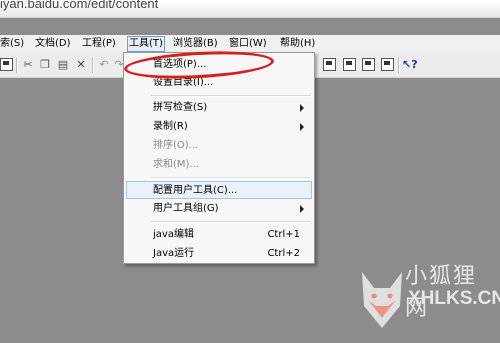 This screenshot has width=500, height=343. I want to click on title-bar: iyan.baidu.com/edit/content, so click(250, 9).